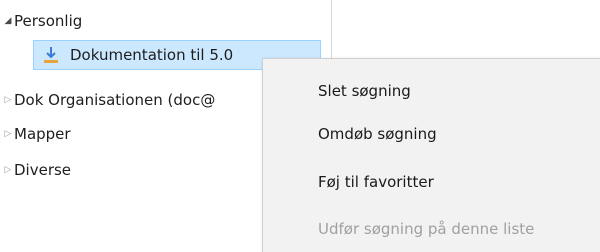  What do you see at coordinates (51, 55) in the screenshot?
I see `download-icon` at bounding box center [51, 55].